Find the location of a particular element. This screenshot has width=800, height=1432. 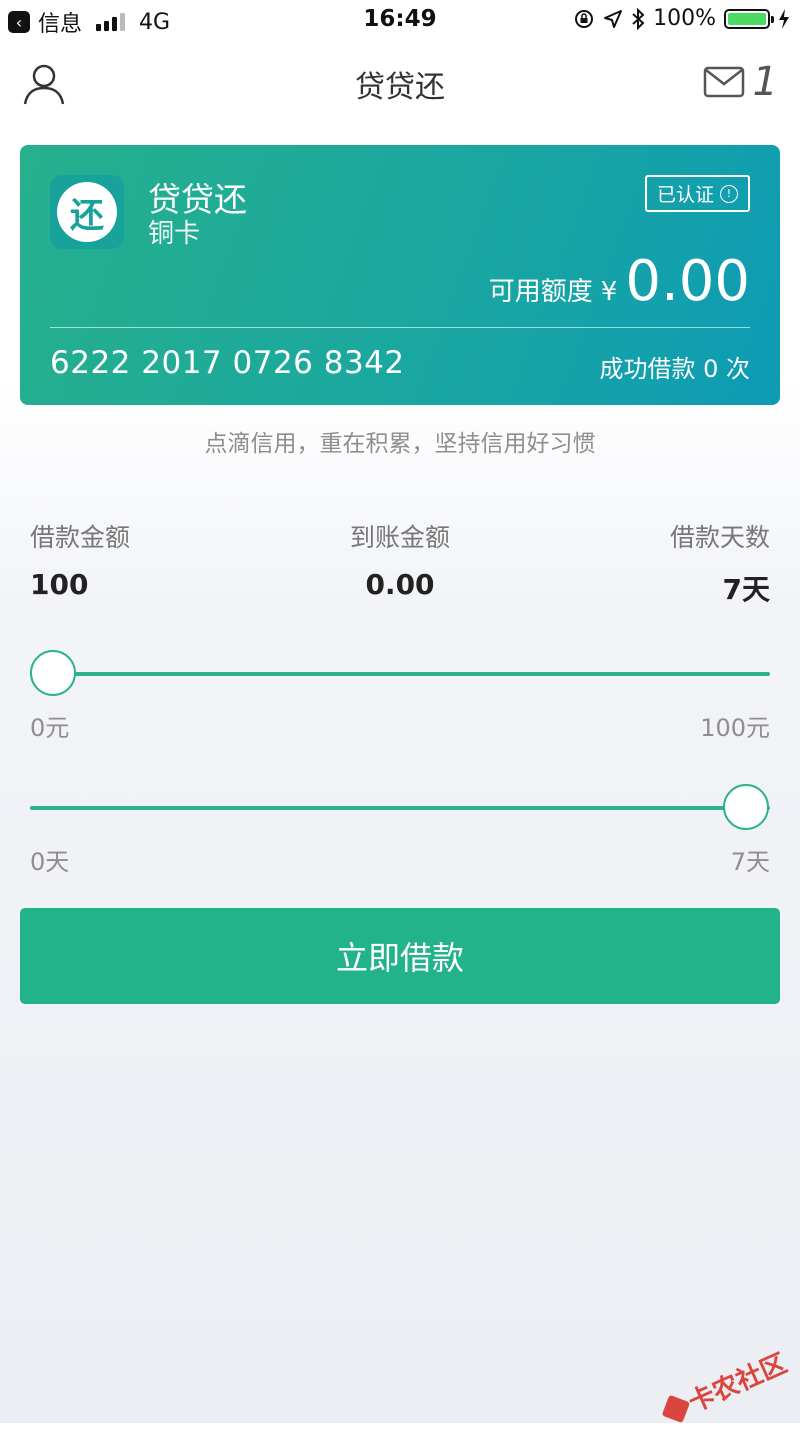

verified-badge: 已认证 ! is located at coordinates (697, 193).